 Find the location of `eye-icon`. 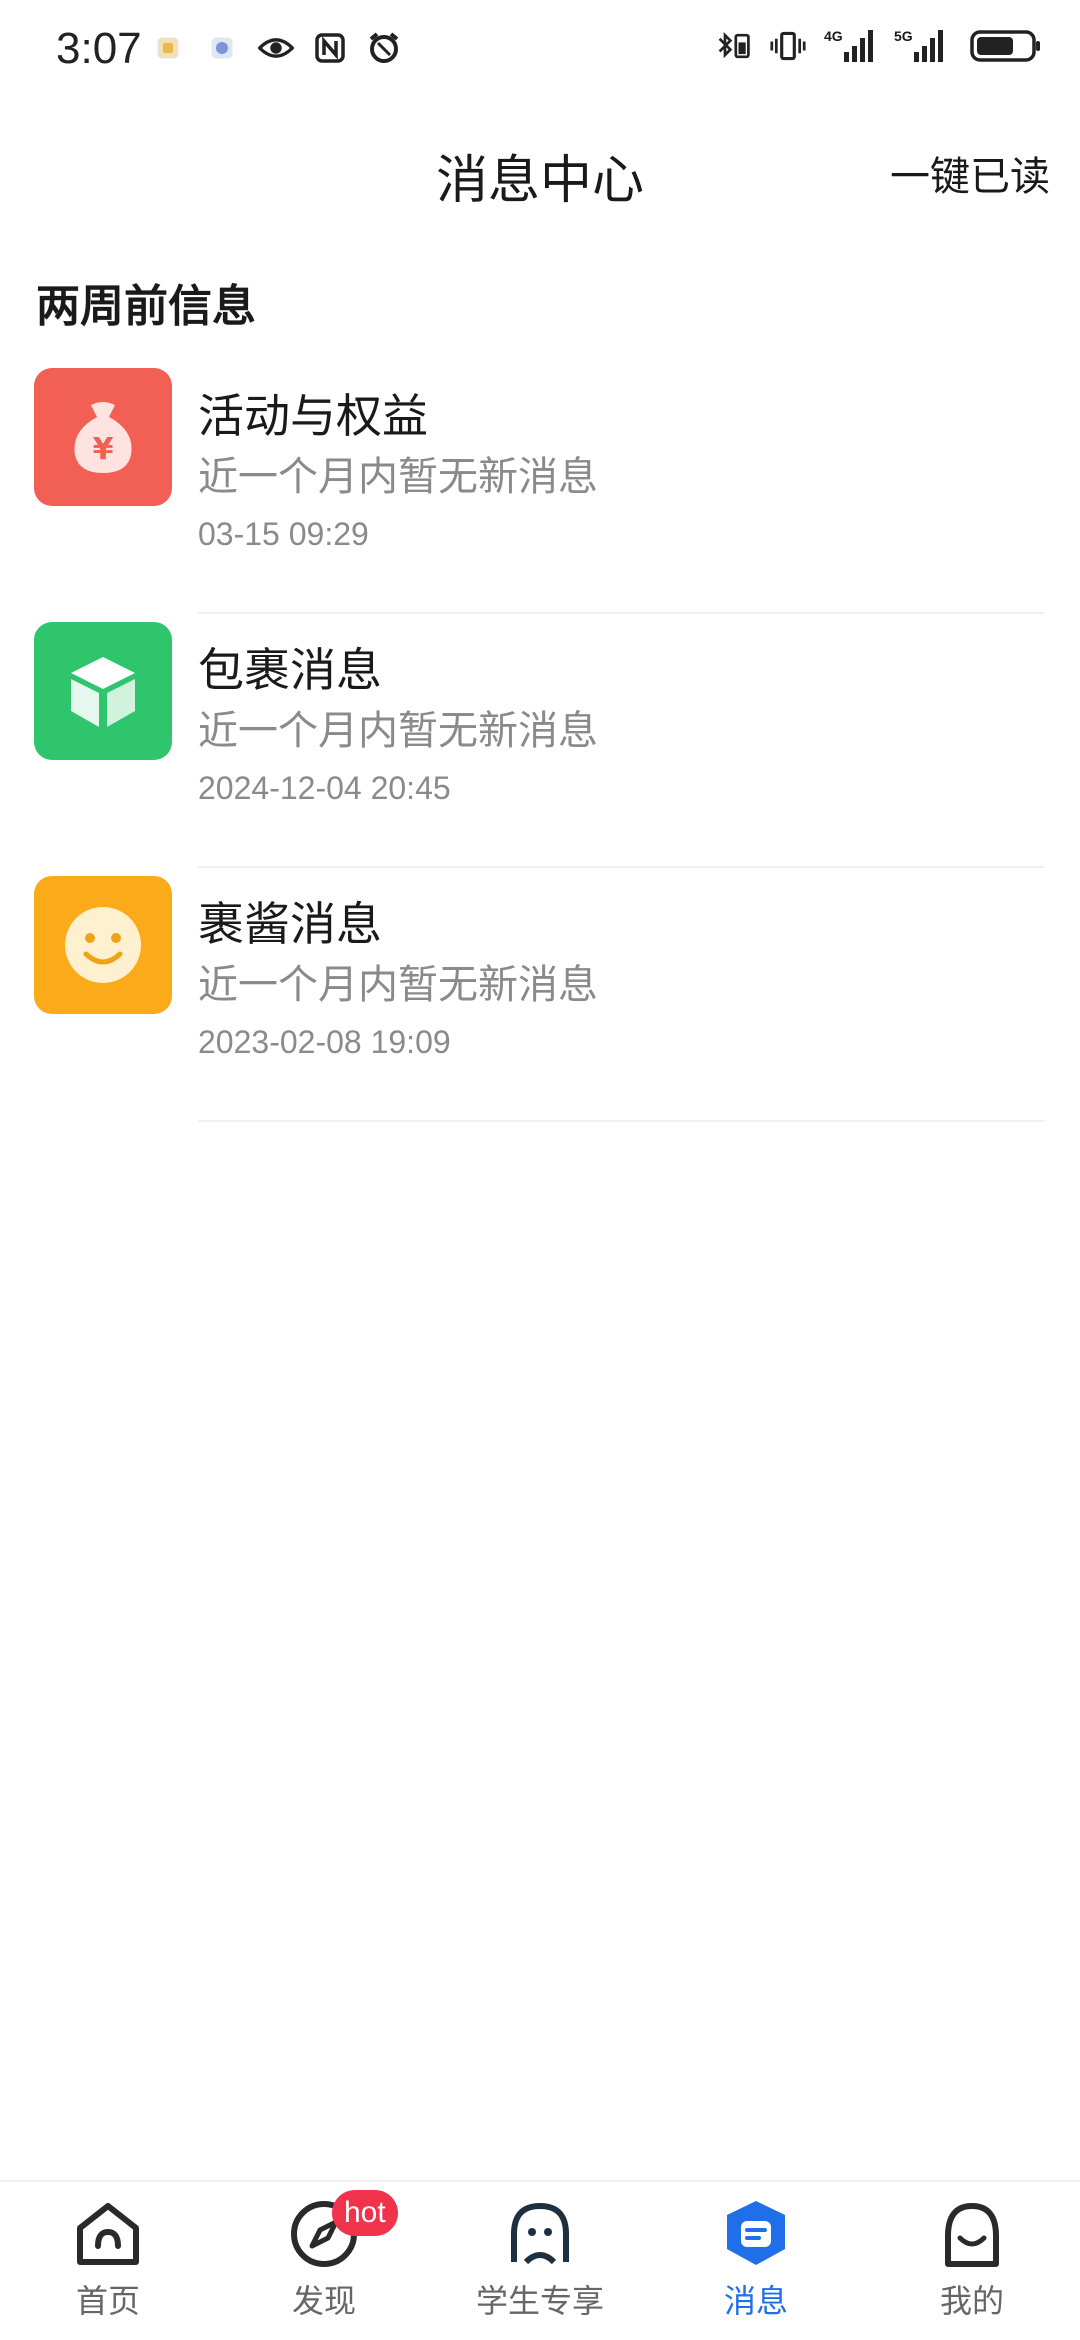

eye-icon is located at coordinates (276, 48).